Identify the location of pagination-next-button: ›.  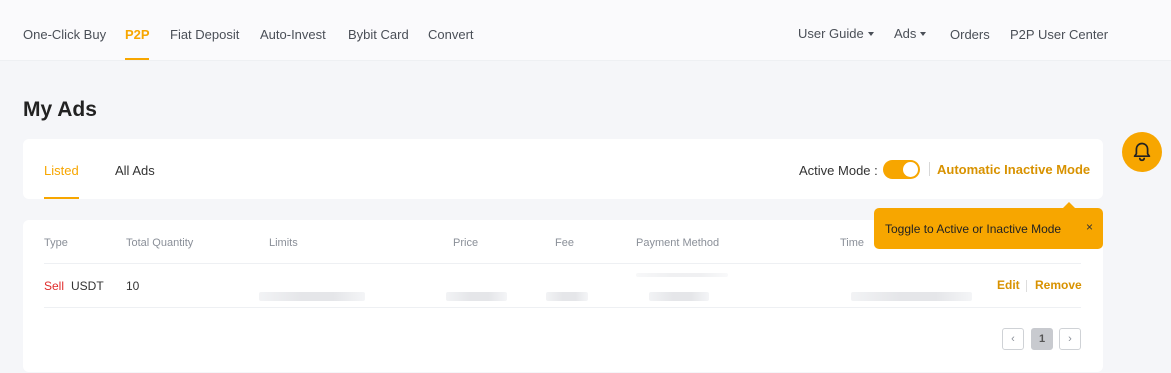
(1070, 339).